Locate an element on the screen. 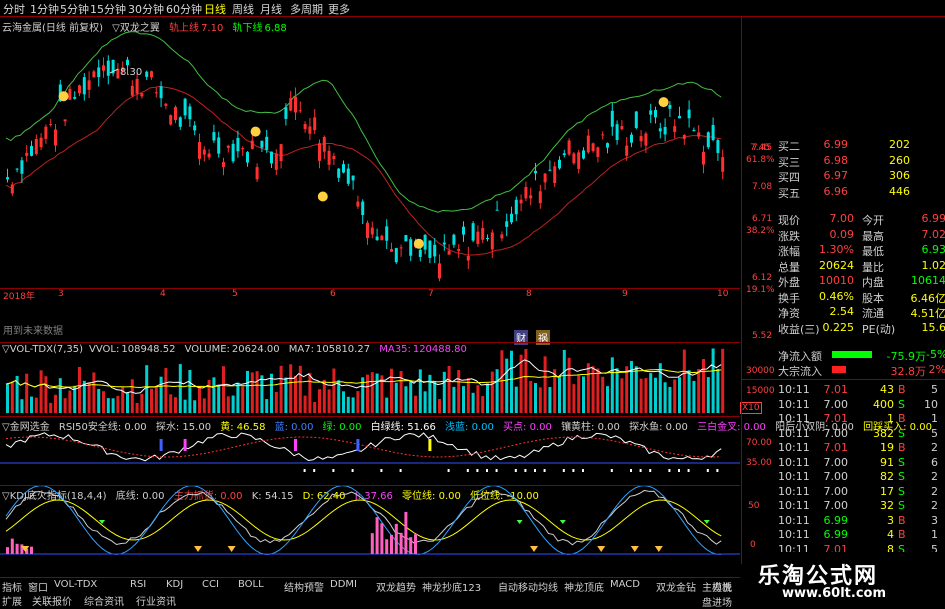 Image resolution: width=945 pixels, height=609 pixels. indicator-tab: DDMI is located at coordinates (343, 584).